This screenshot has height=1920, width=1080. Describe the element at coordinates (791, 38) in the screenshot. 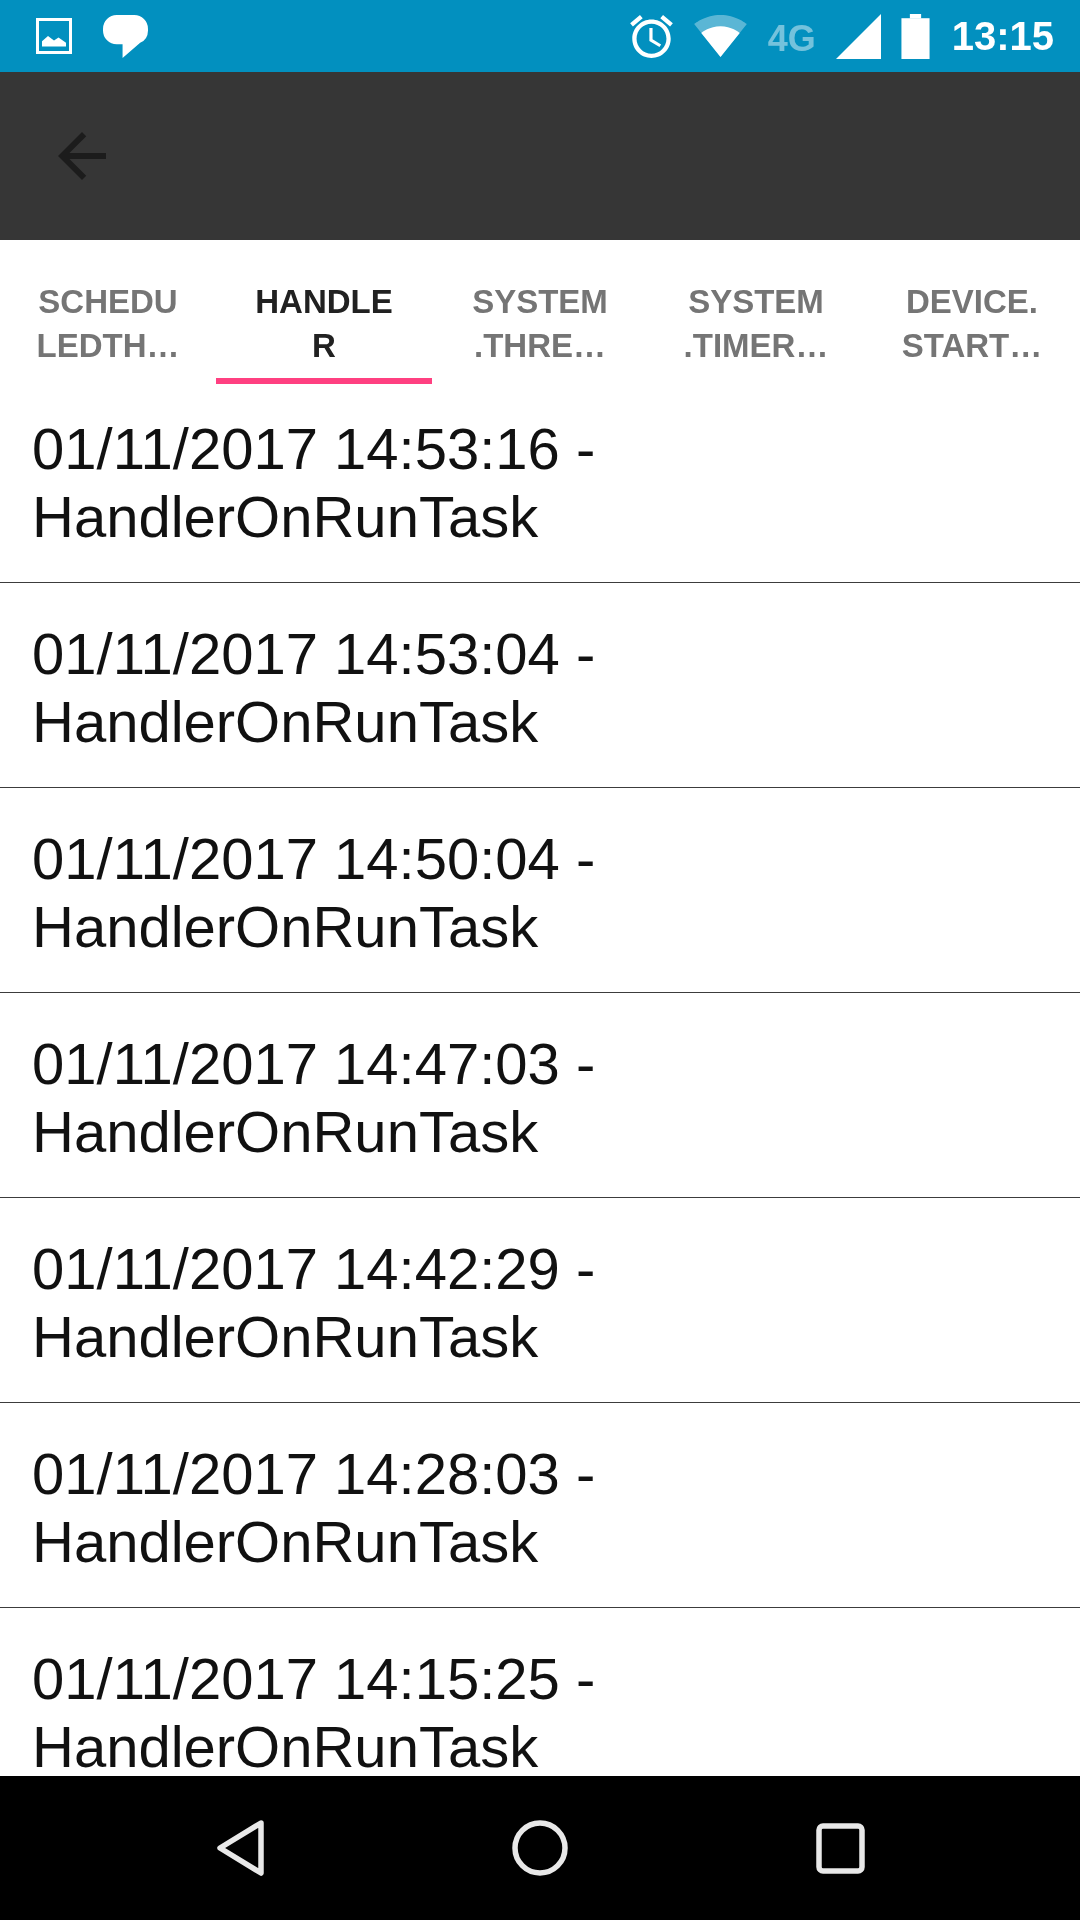

I see `network-type-label: 4G` at that location.